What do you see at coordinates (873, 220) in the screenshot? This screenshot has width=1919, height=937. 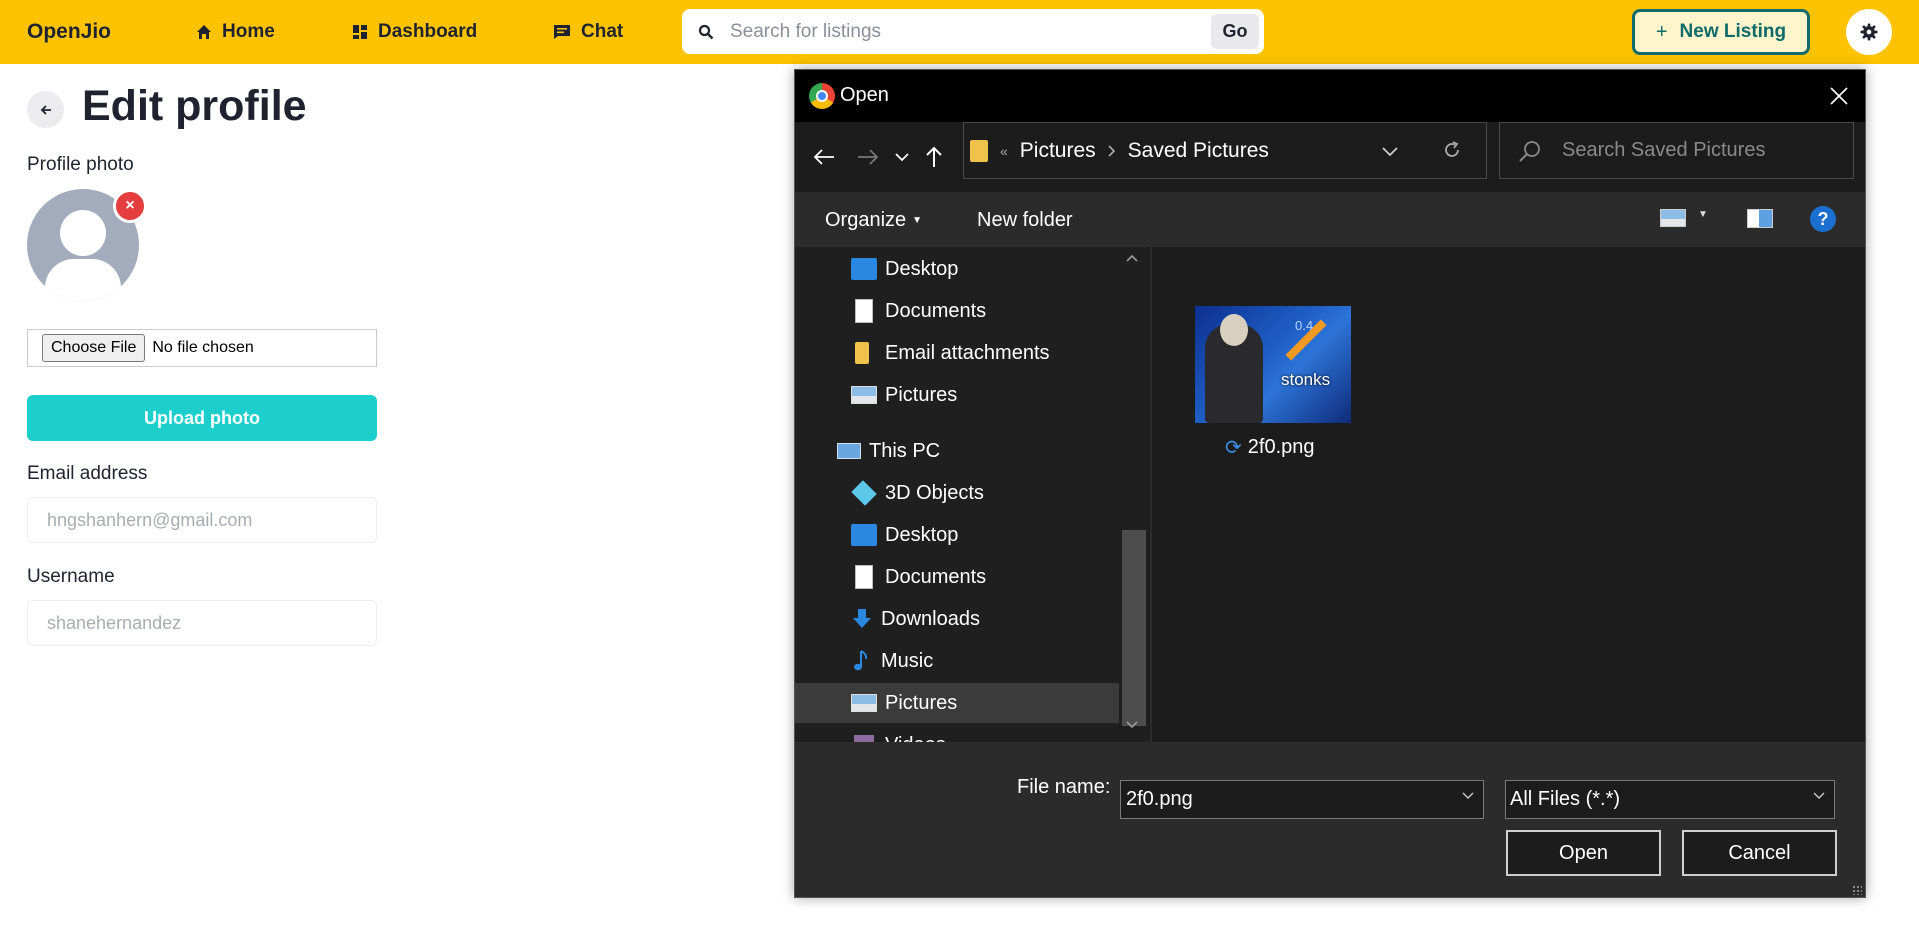 I see `organize-menu: Organize ▼` at bounding box center [873, 220].